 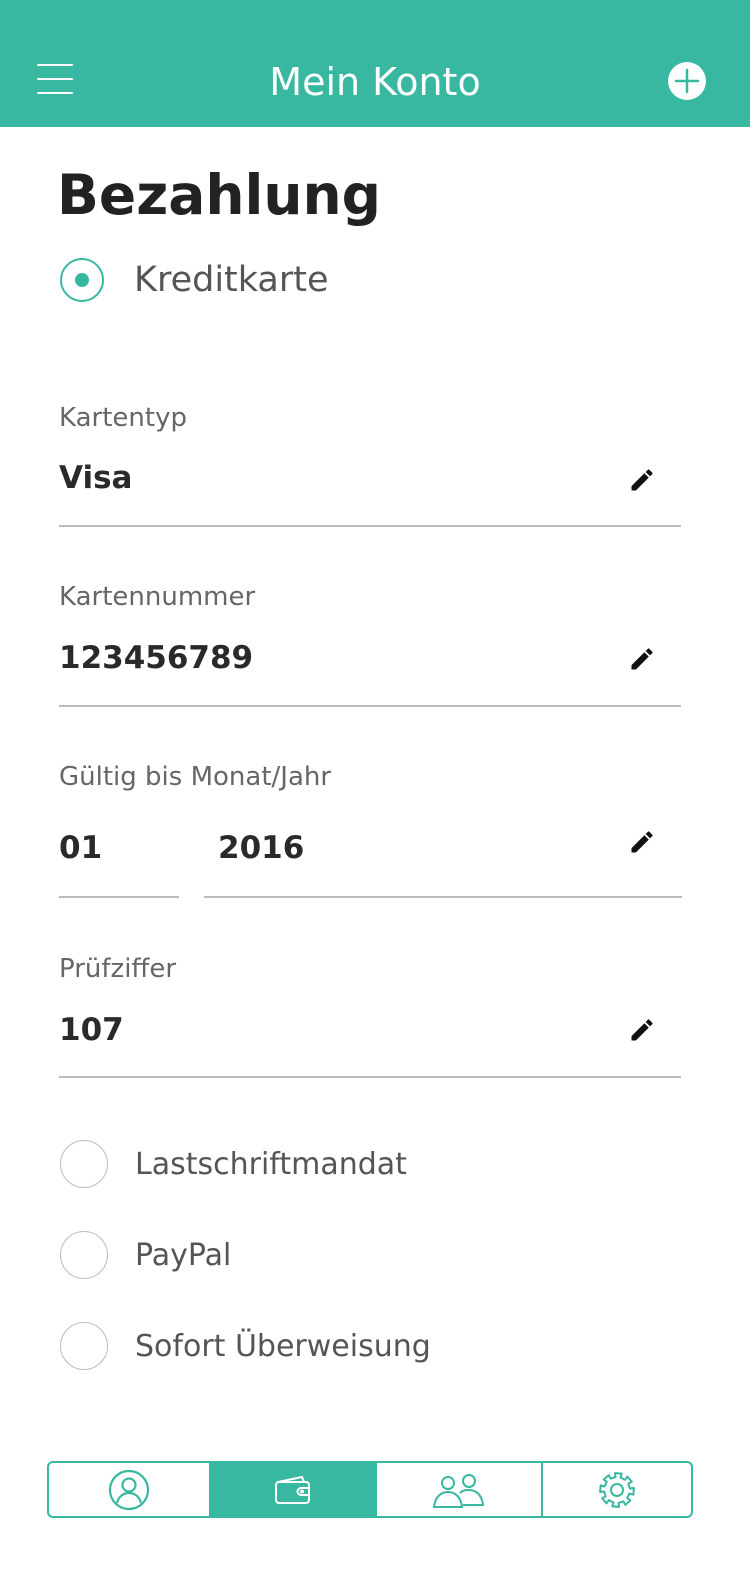 I want to click on expiry-year-value: 2016, so click(x=261, y=848).